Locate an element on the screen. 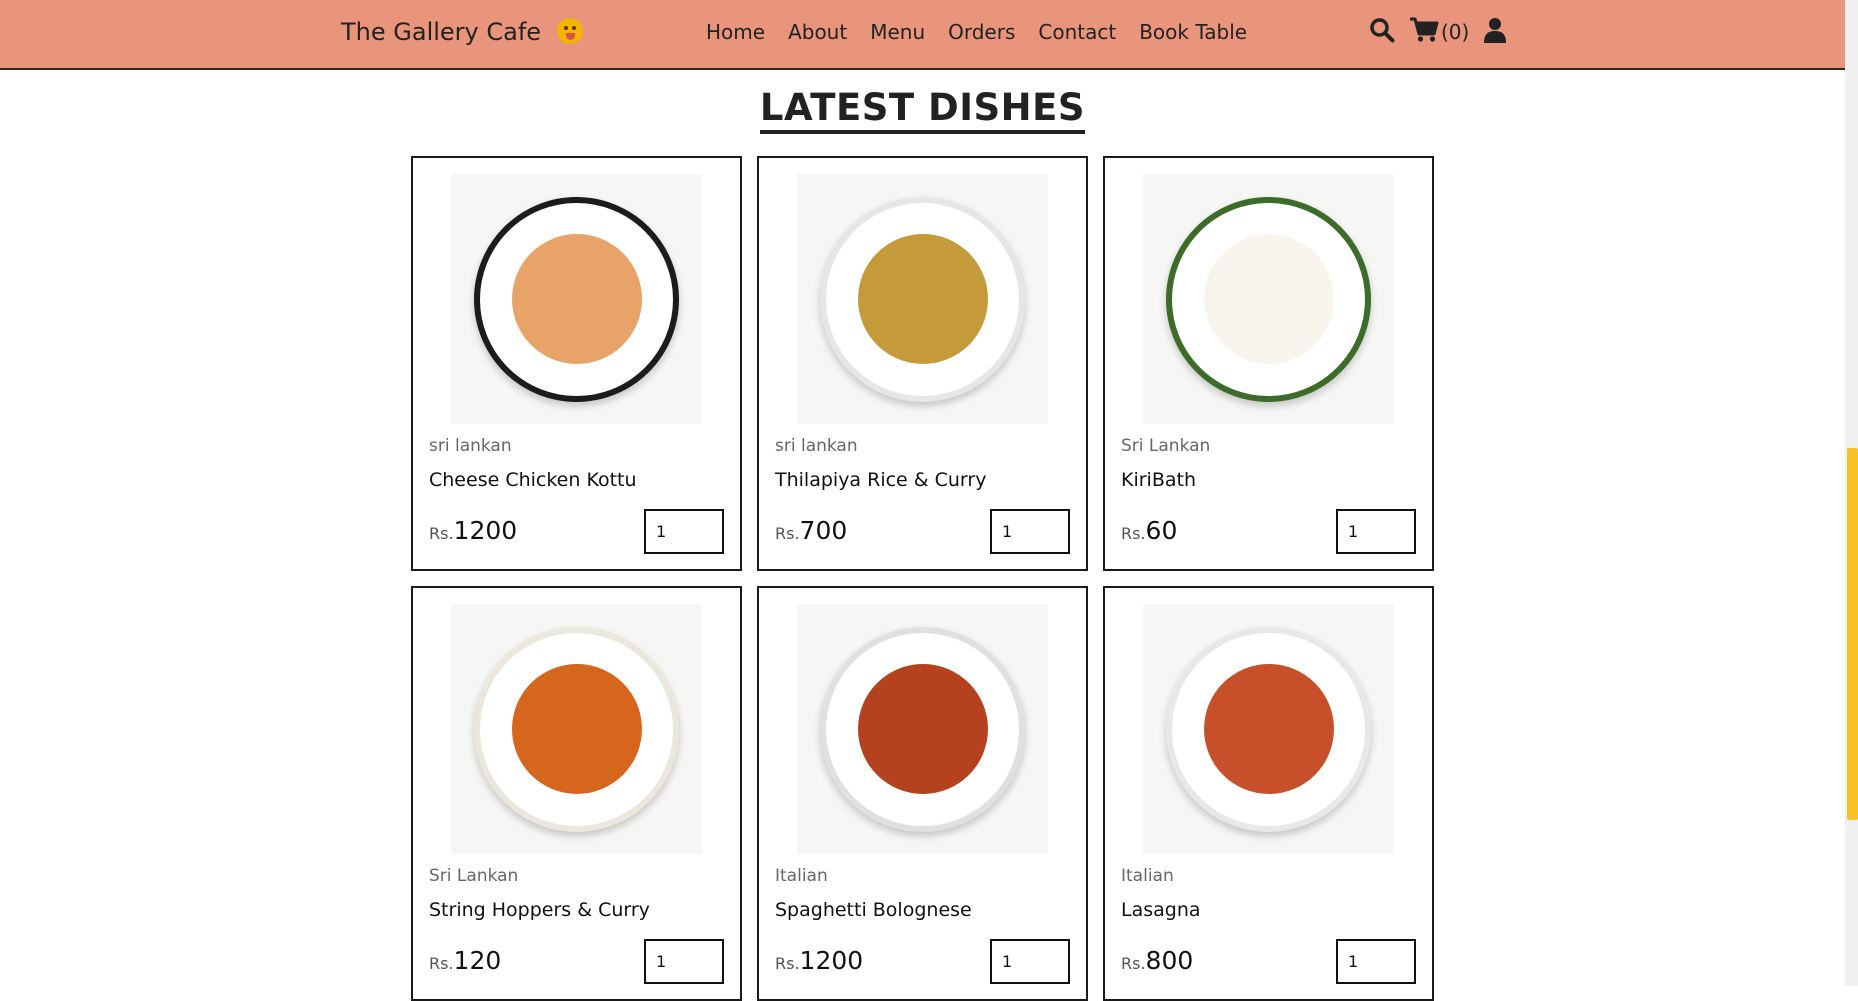 Image resolution: width=1858 pixels, height=1001 pixels. price-amount: 800 is located at coordinates (1169, 960).